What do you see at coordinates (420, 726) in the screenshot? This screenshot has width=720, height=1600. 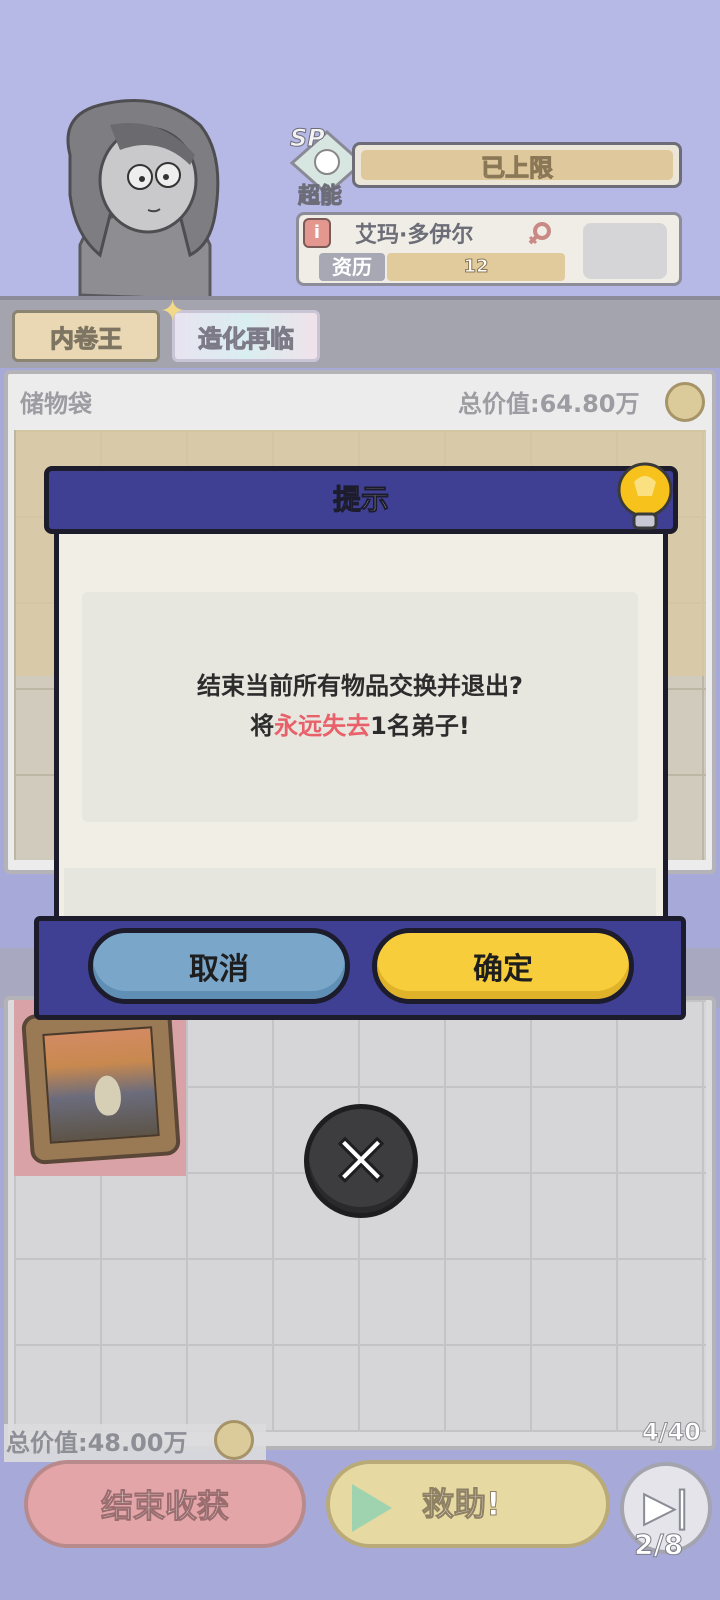 I see `dialog-line2-suffix: 1名弟子!` at bounding box center [420, 726].